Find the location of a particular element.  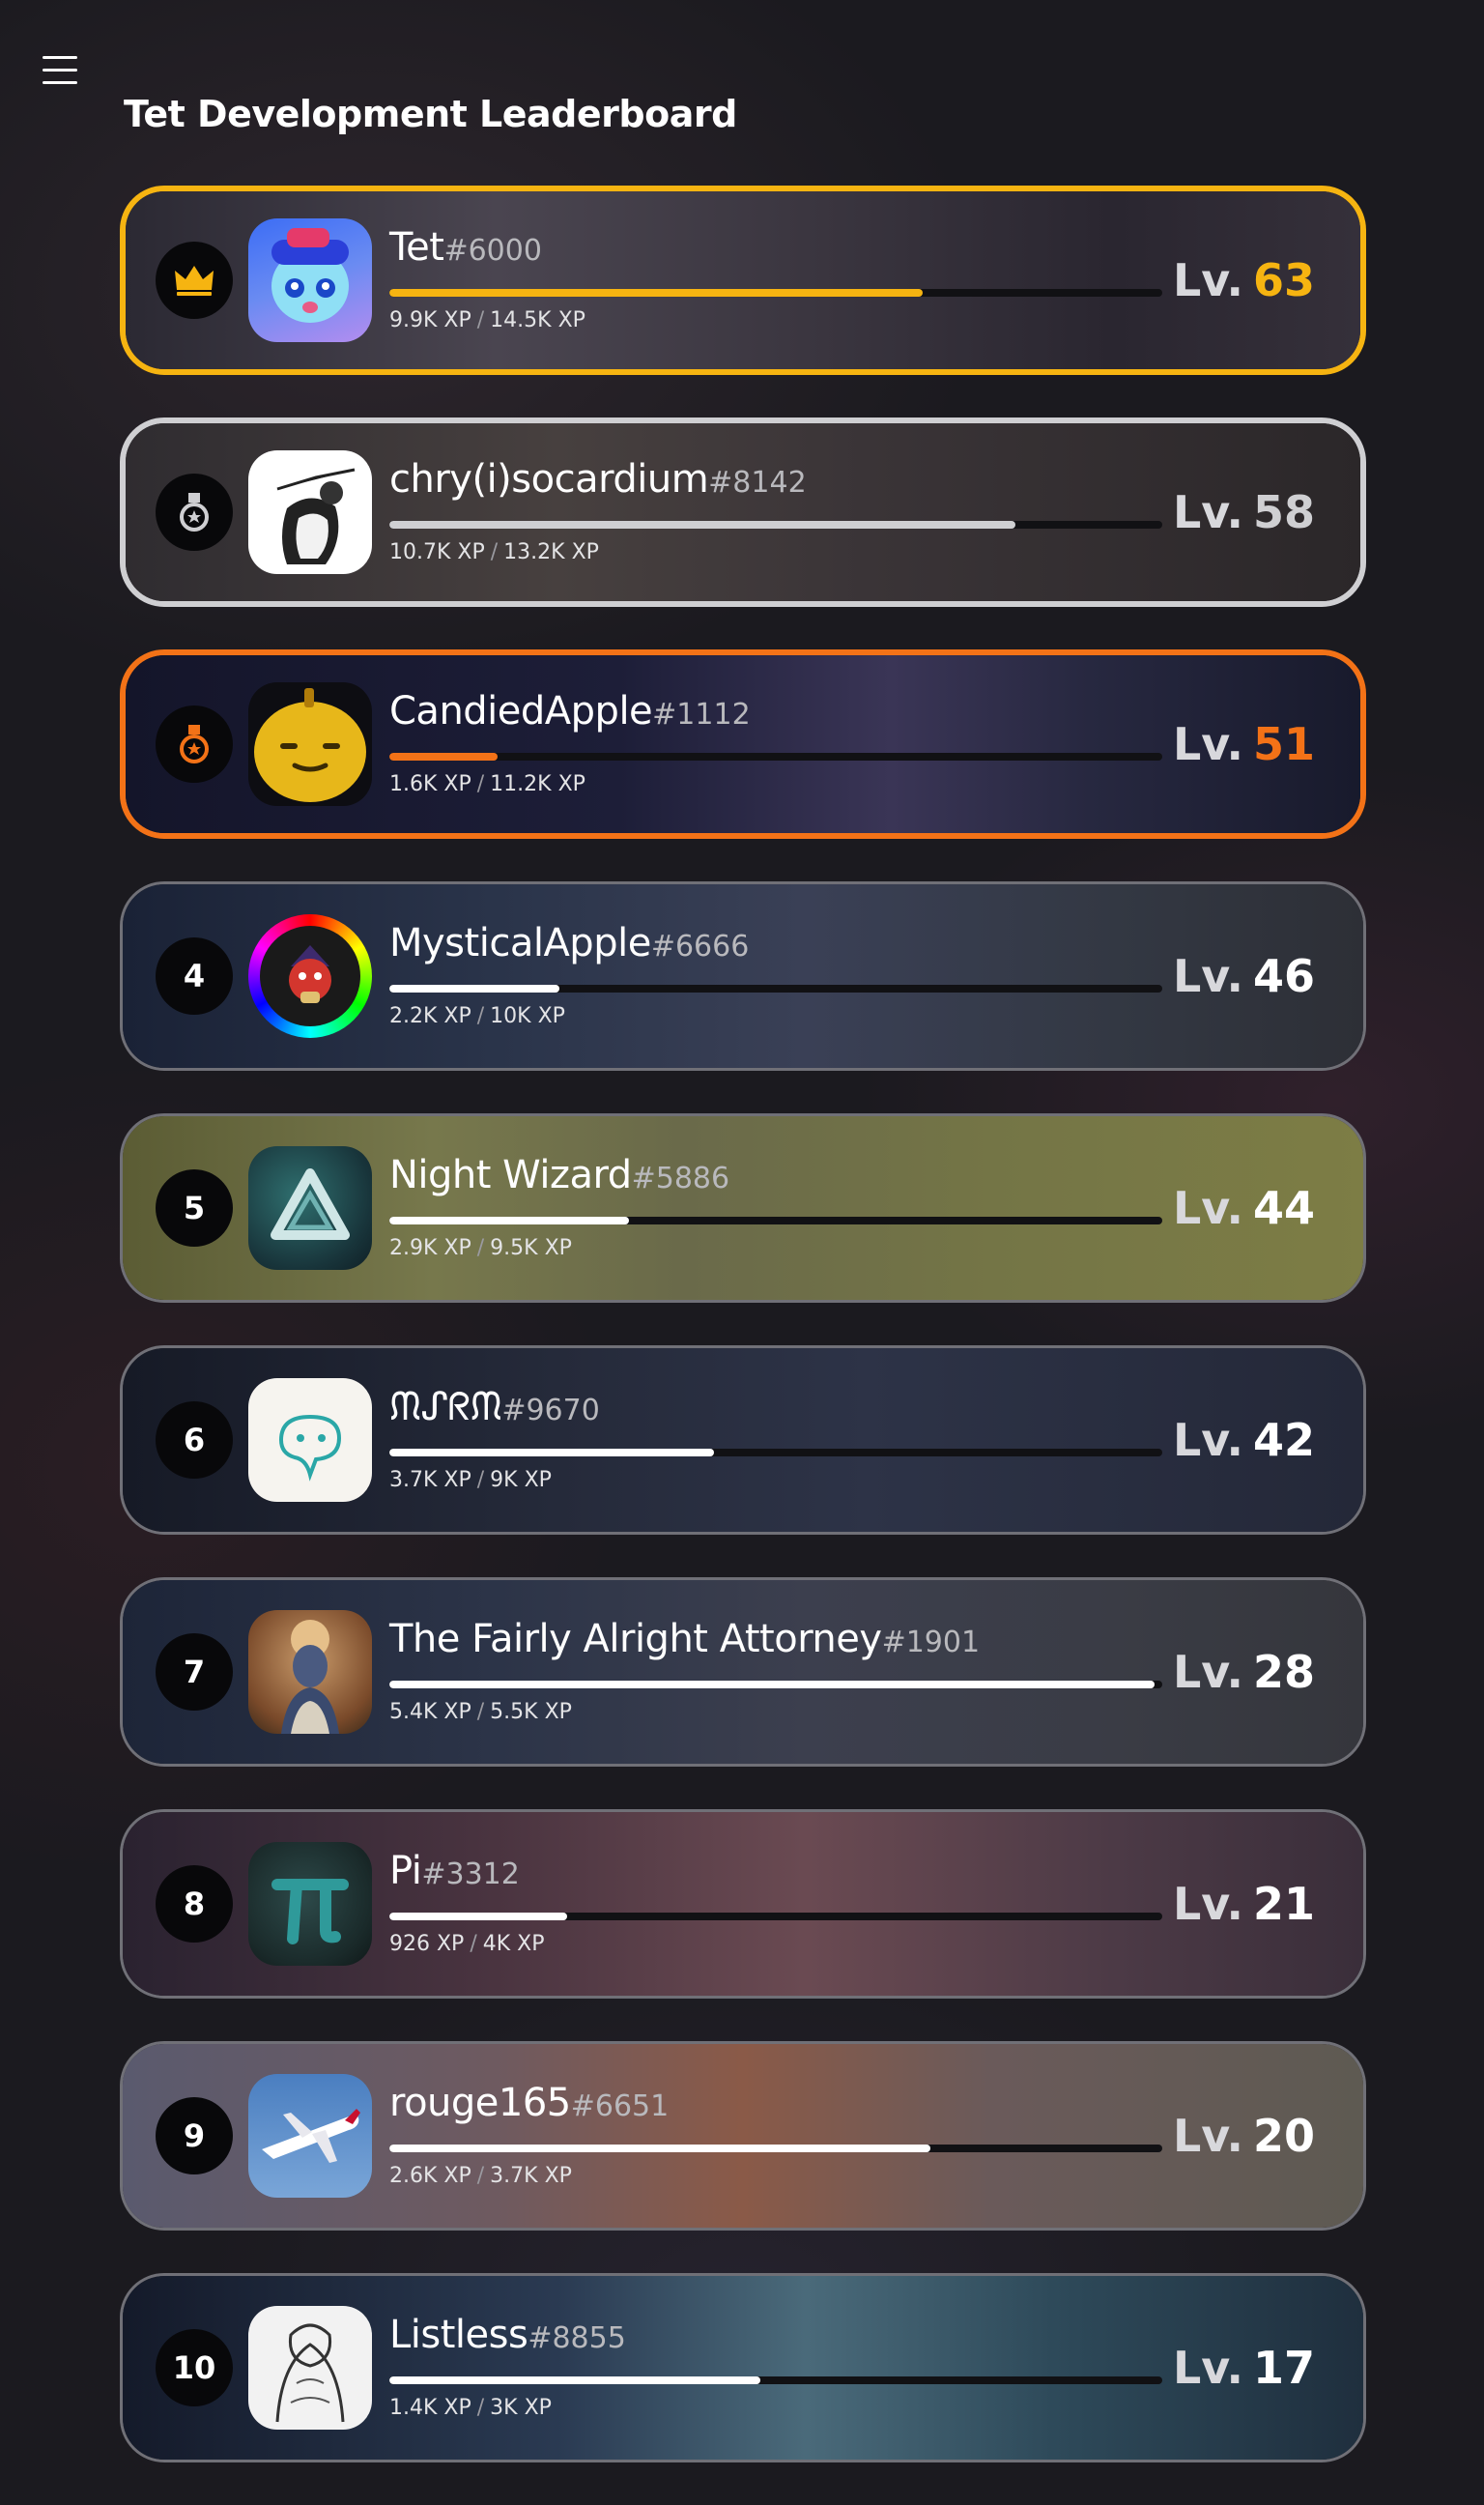

discriminator: #5886 is located at coordinates (680, 1178).